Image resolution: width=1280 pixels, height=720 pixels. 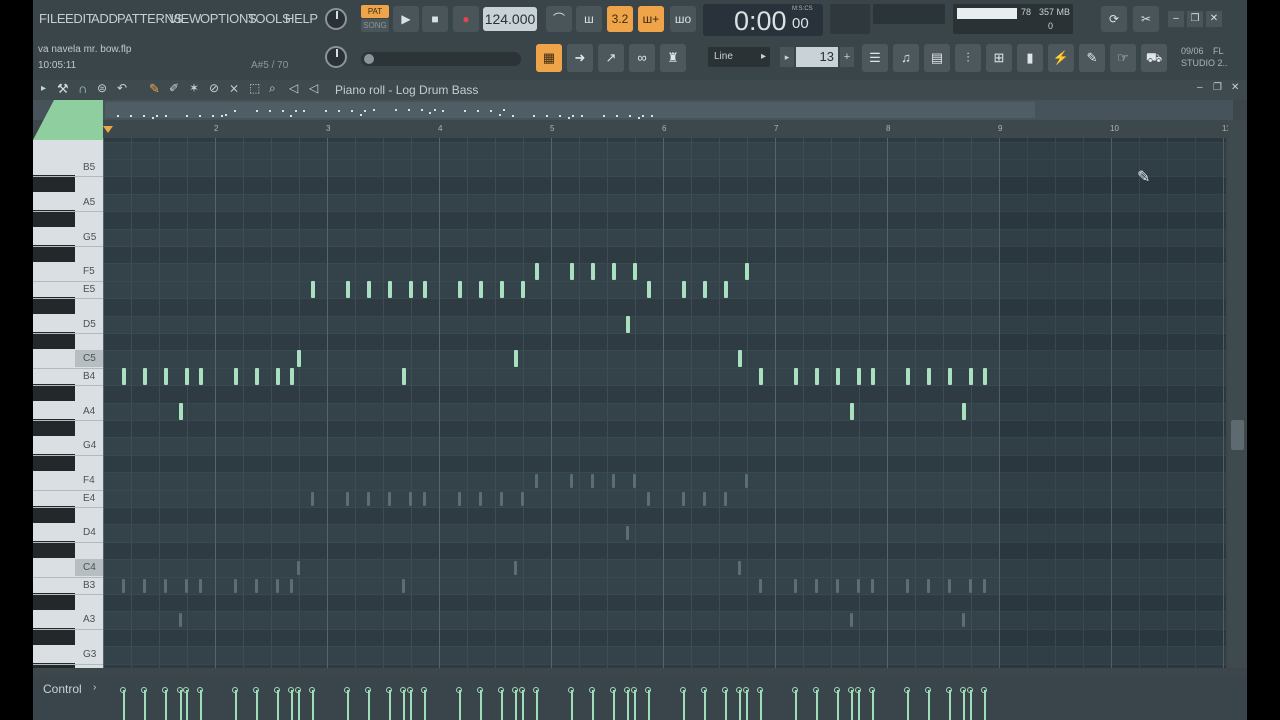 I want to click on channel-tab, so click(x=68, y=120).